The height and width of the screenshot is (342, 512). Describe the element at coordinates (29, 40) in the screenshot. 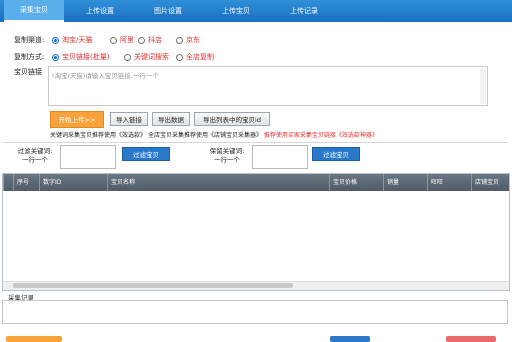

I see `copy-channel-label: 复制渠道:` at that location.